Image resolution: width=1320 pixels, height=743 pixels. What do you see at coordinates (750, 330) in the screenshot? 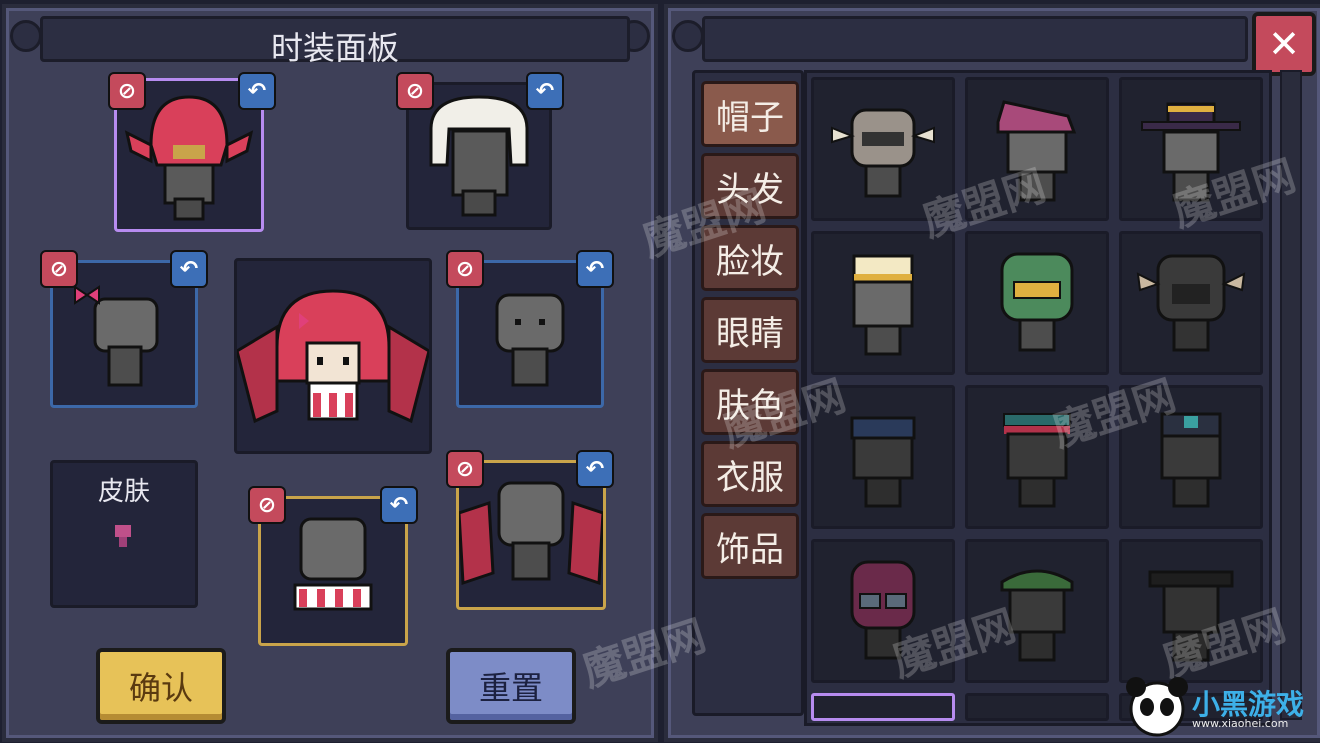
I see `tab-eyes: 眼睛` at bounding box center [750, 330].